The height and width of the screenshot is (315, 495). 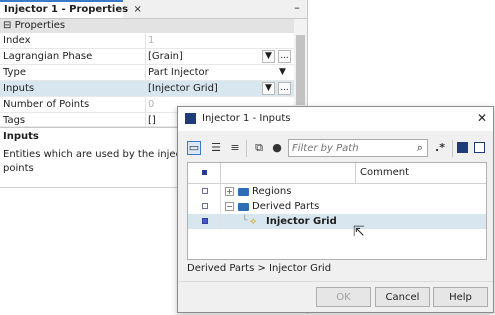 What do you see at coordinates (40, 25) in the screenshot?
I see `group-label: Properties` at bounding box center [40, 25].